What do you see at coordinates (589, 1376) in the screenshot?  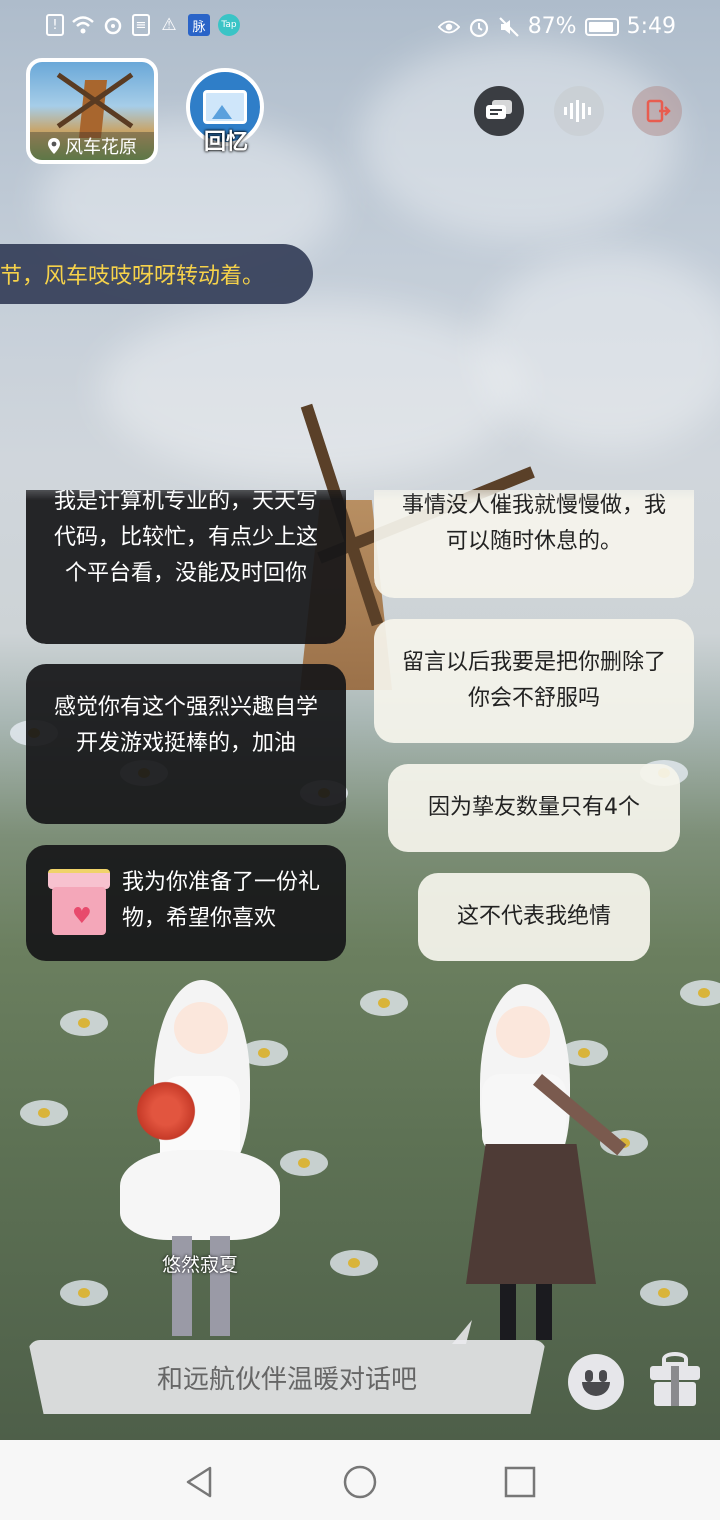 I see `smiley-icon` at bounding box center [589, 1376].